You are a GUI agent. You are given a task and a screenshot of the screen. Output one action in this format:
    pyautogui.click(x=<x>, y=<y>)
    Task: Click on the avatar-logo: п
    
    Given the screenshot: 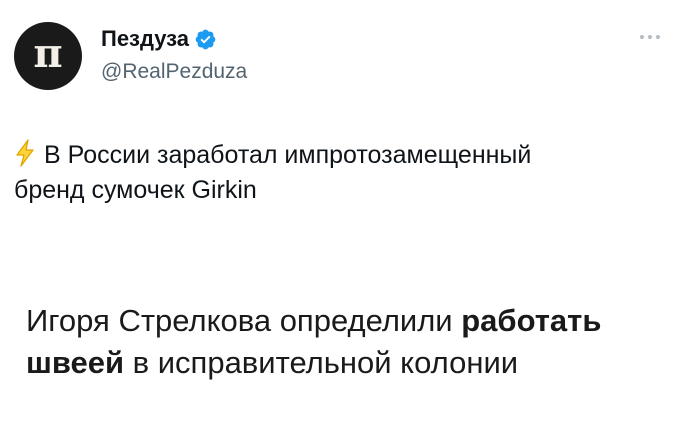 What is the action you would take?
    pyautogui.click(x=48, y=53)
    